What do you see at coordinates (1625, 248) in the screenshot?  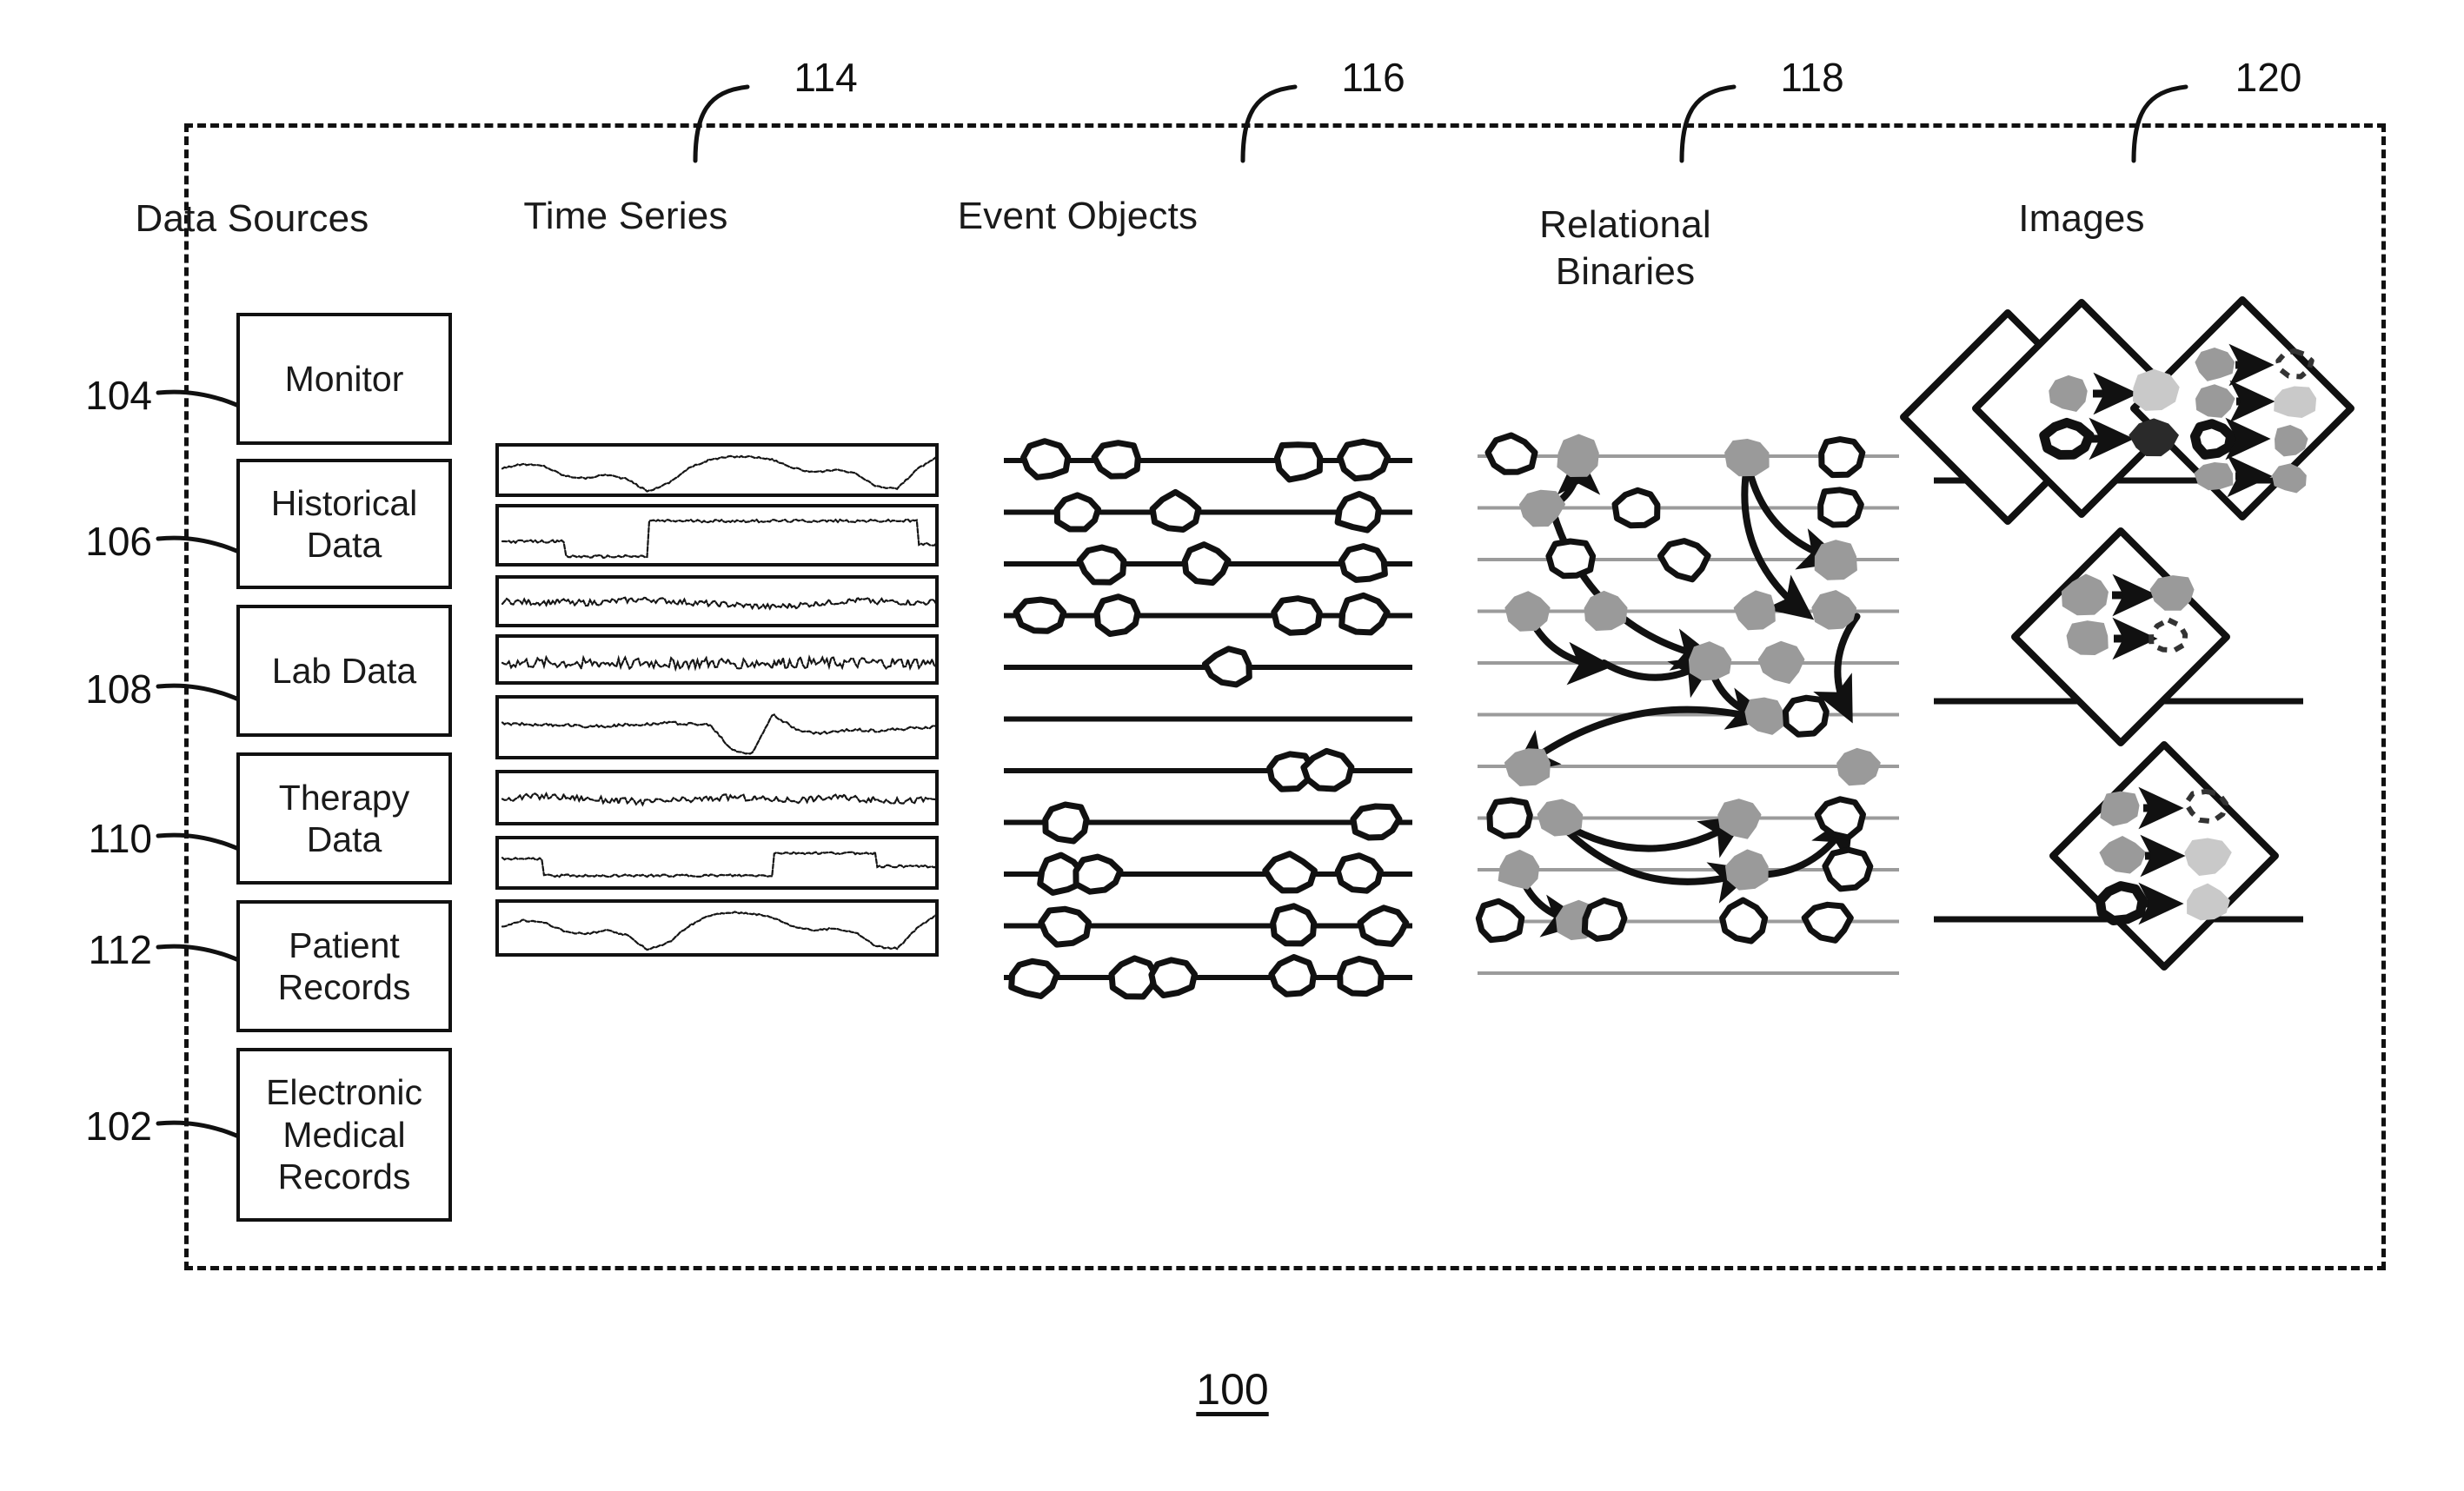 I see `column-header-relational-binaries: Relational Binaries` at bounding box center [1625, 248].